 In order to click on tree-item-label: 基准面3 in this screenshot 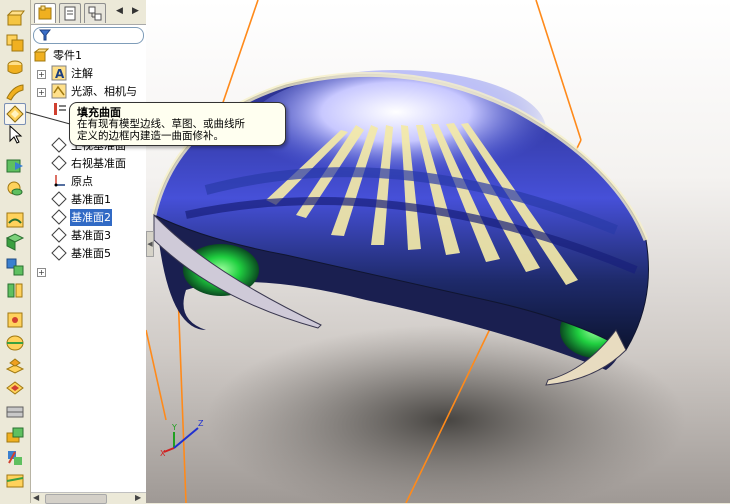, I will do `click(91, 235)`.